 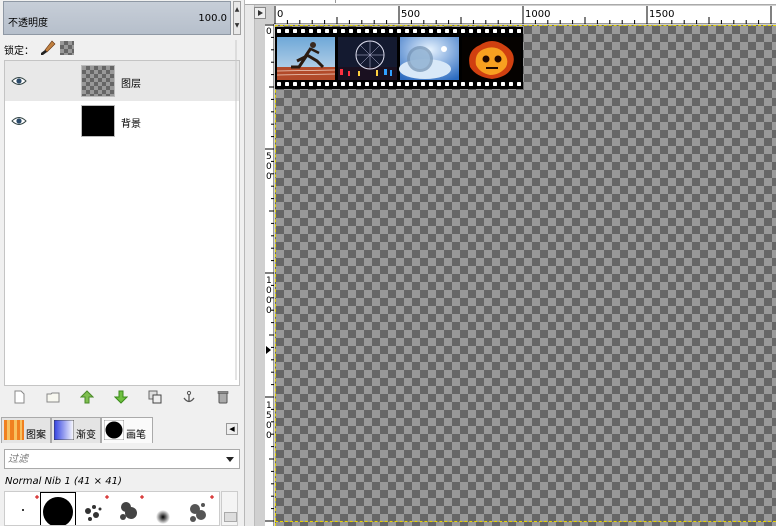 I want to click on delete-layer-icon, so click(x=223, y=397).